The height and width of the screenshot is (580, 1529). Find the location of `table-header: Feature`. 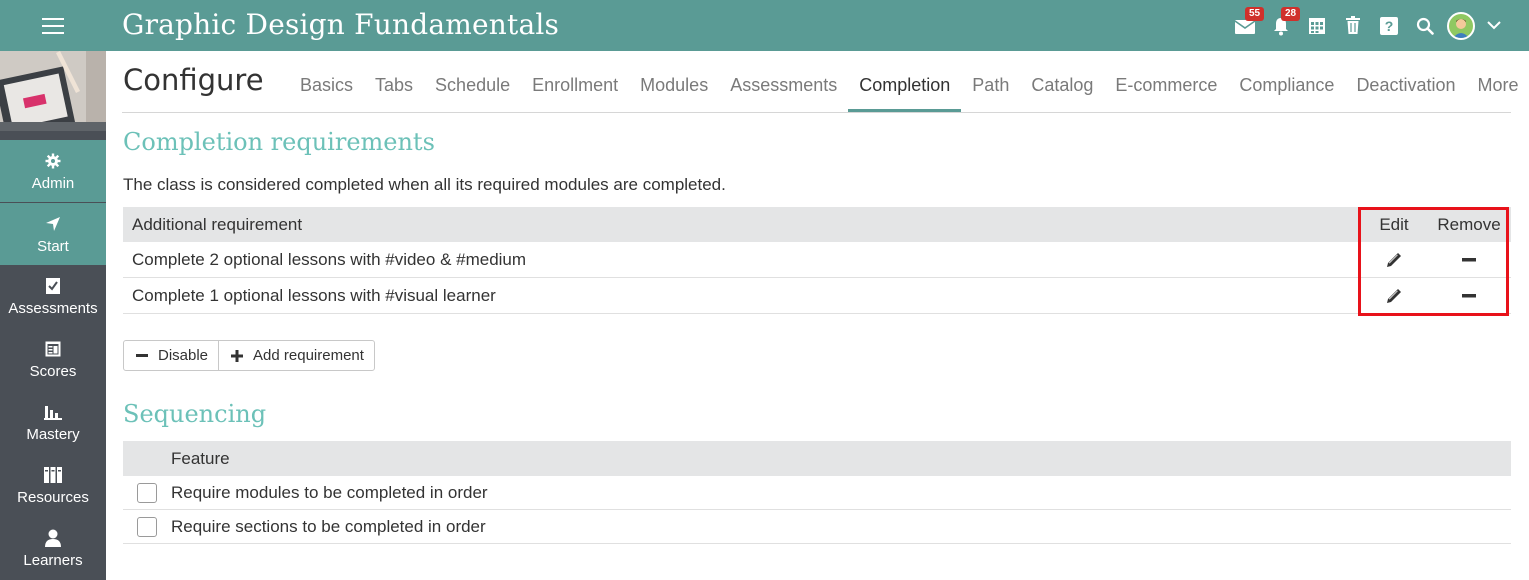

table-header: Feature is located at coordinates (817, 458).